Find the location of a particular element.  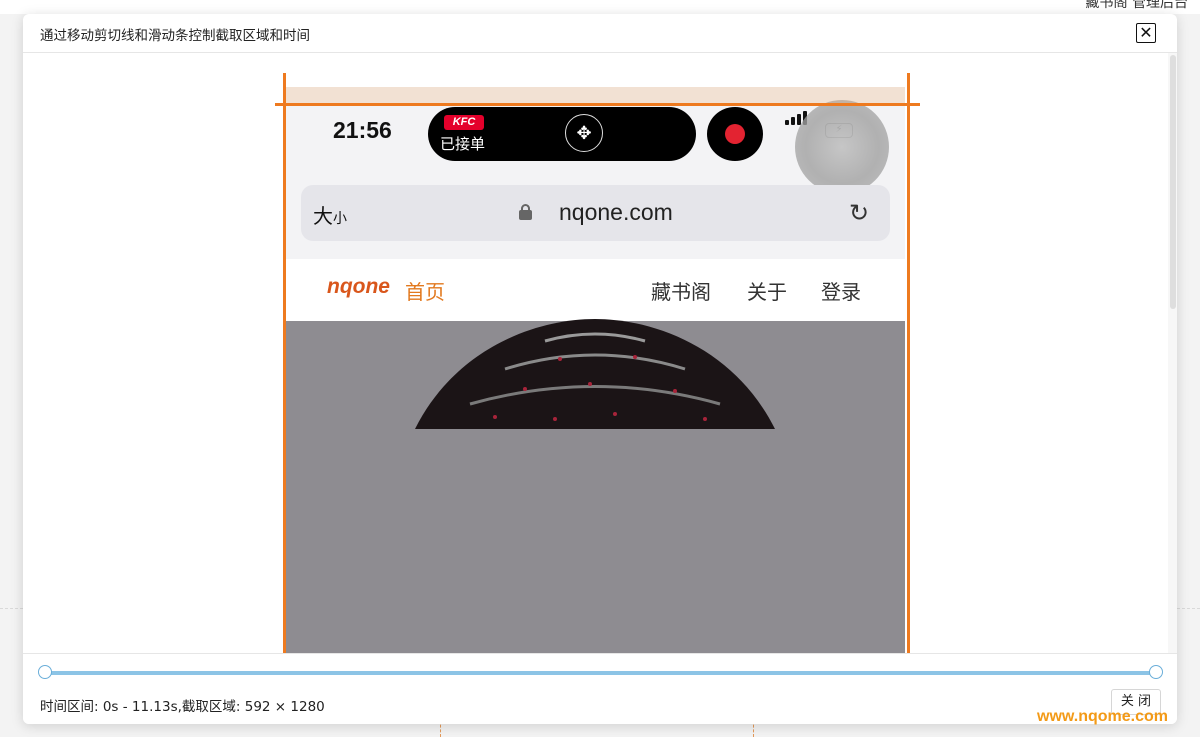

dialog-footer: 时间区间: 0s - 11.13s,截取区域: 592 × 1280 关 闭 is located at coordinates (600, 688).